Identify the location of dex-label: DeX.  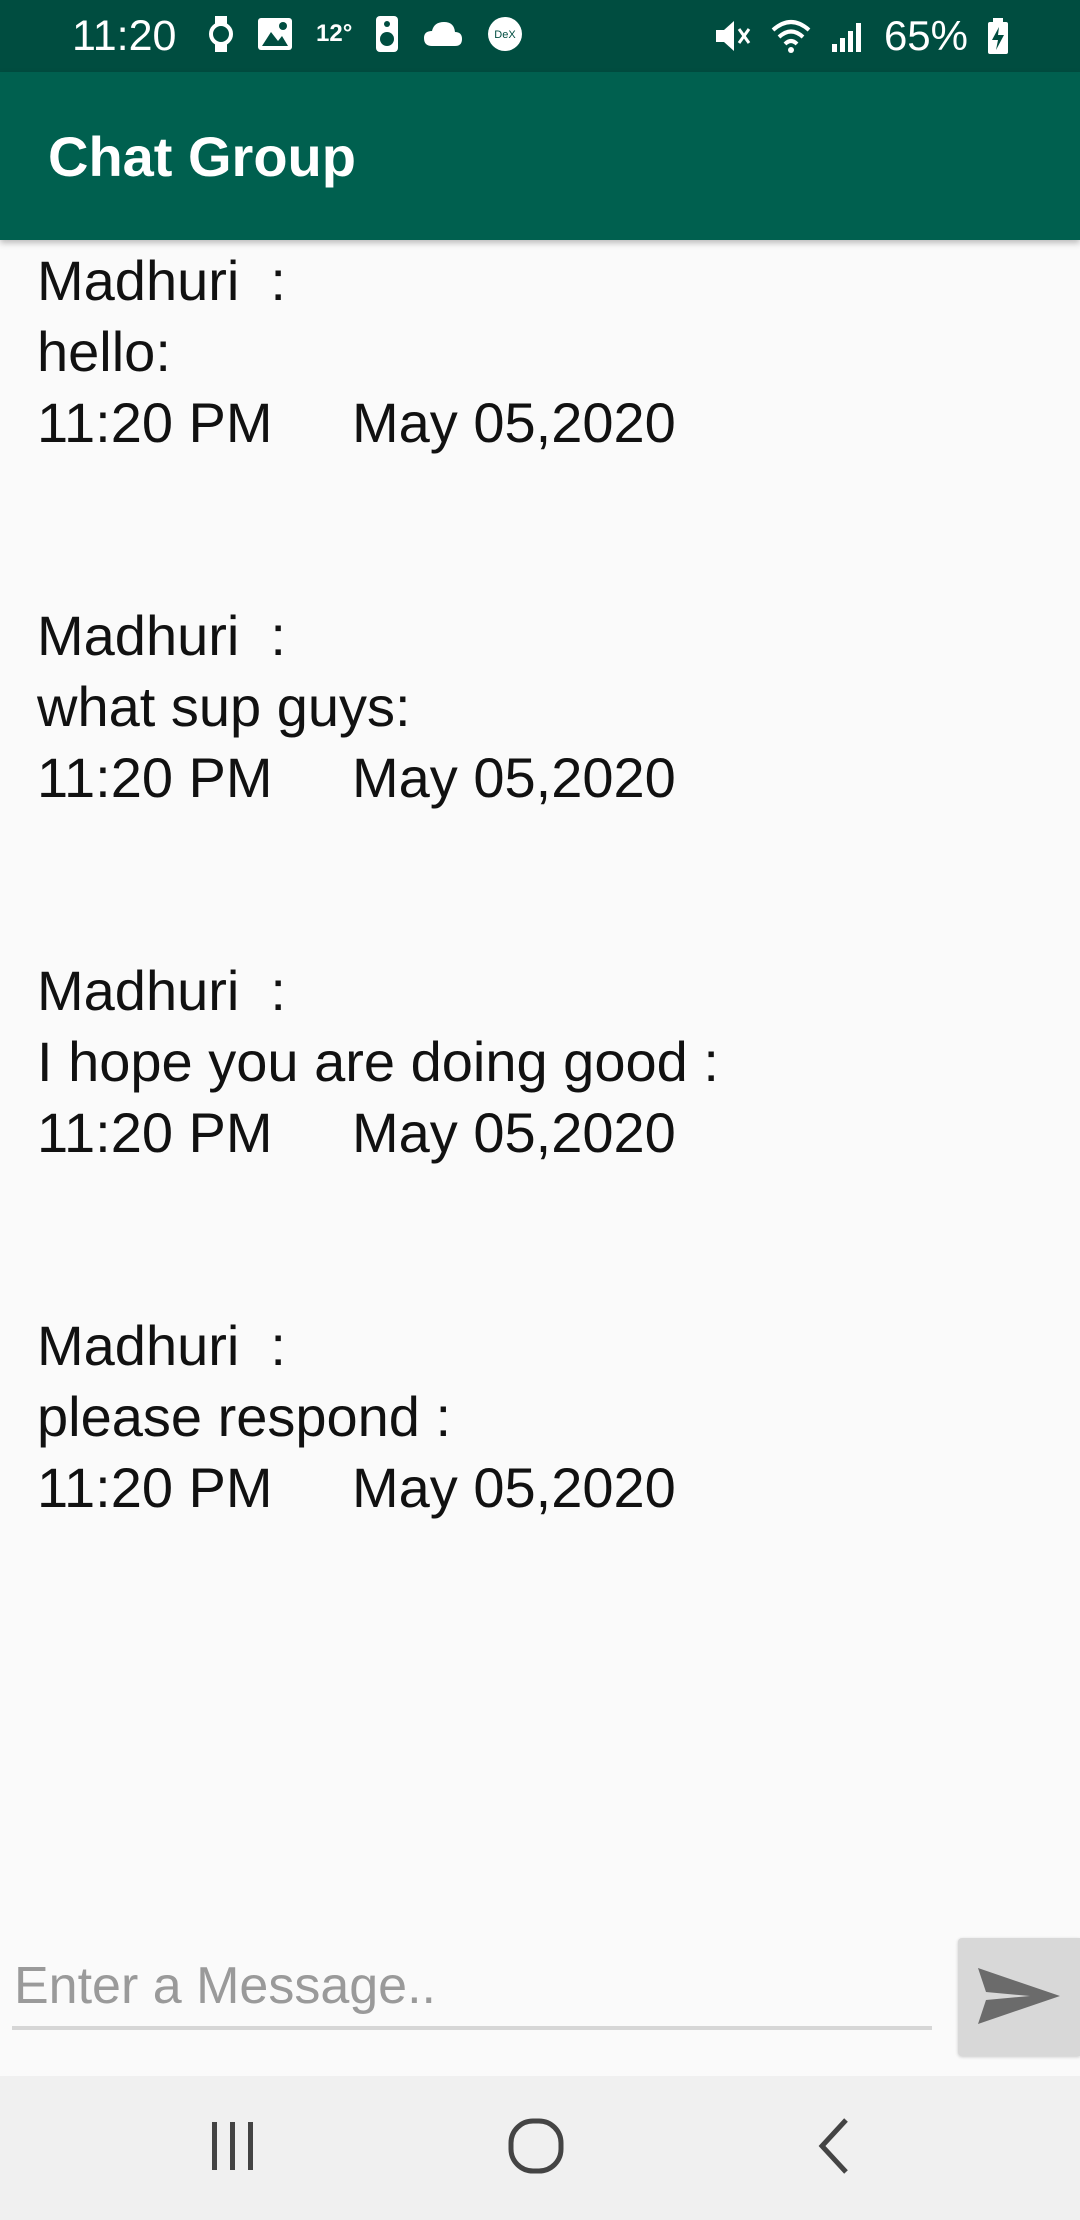
(506, 35).